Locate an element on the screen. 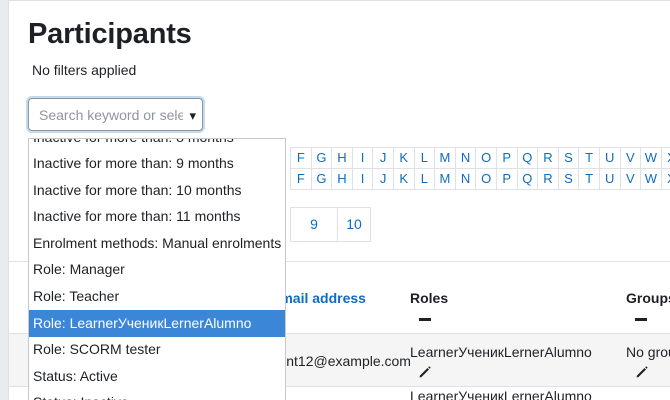  edit-roles-pencil-icon is located at coordinates (425, 372).